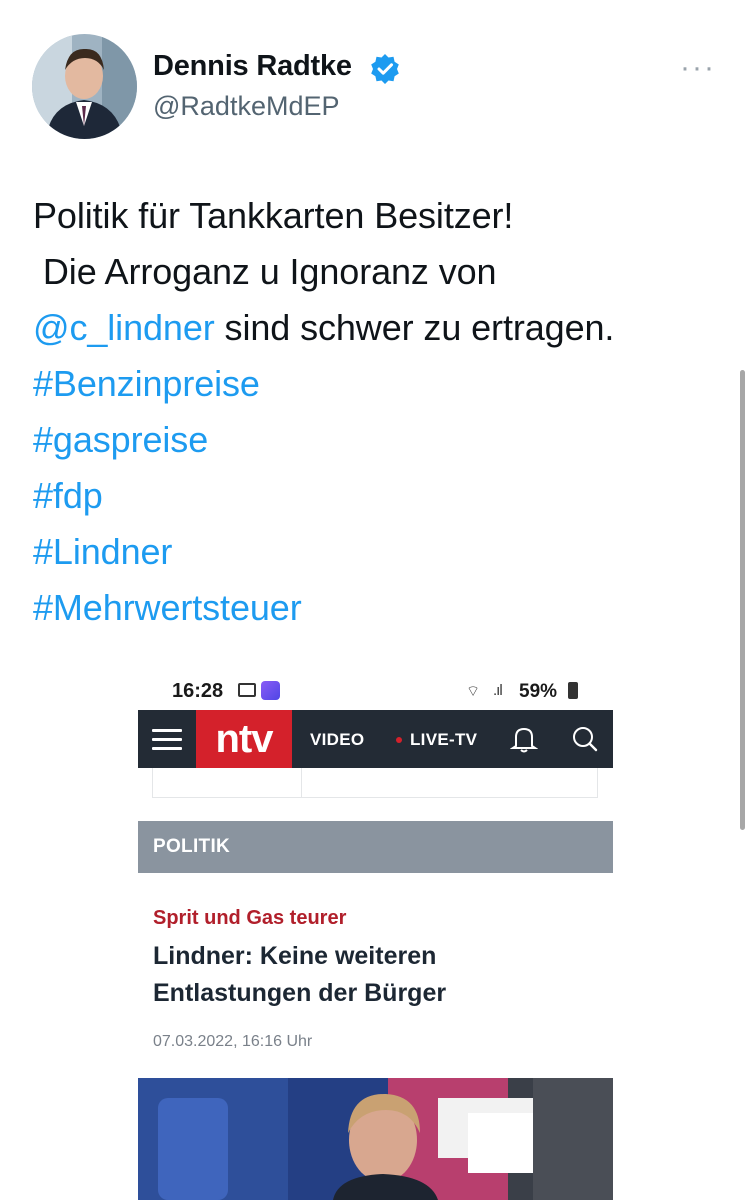  What do you see at coordinates (244, 739) in the screenshot?
I see `ntv-logo: ntv` at bounding box center [244, 739].